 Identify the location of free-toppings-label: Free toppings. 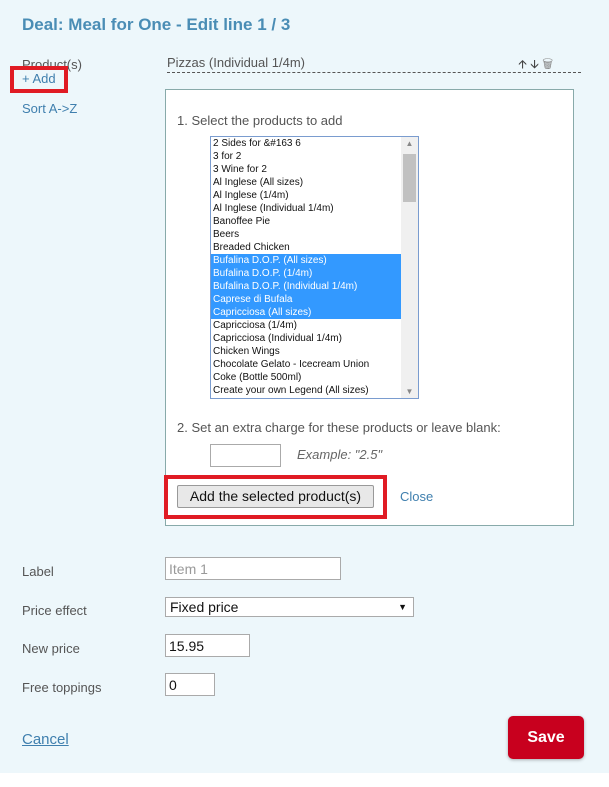
(62, 687).